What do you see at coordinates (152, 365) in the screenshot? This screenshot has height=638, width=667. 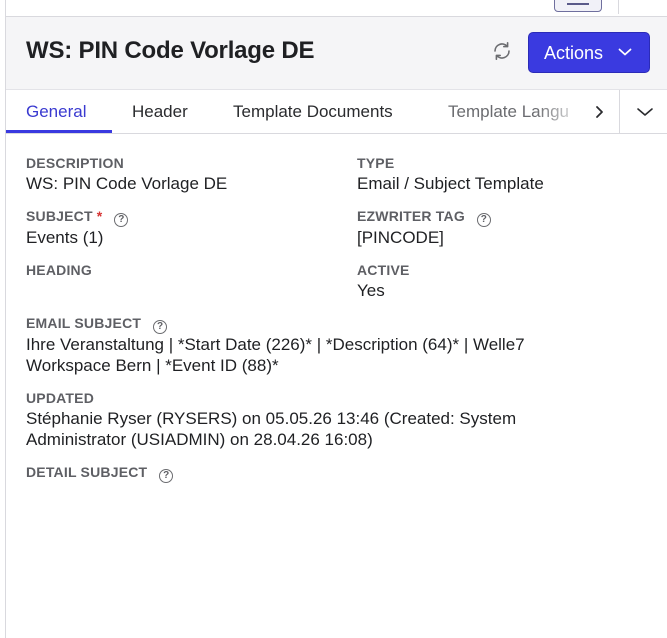 I see `email-subject-value-line2: Workspace Bern | *Event ID (88)*` at bounding box center [152, 365].